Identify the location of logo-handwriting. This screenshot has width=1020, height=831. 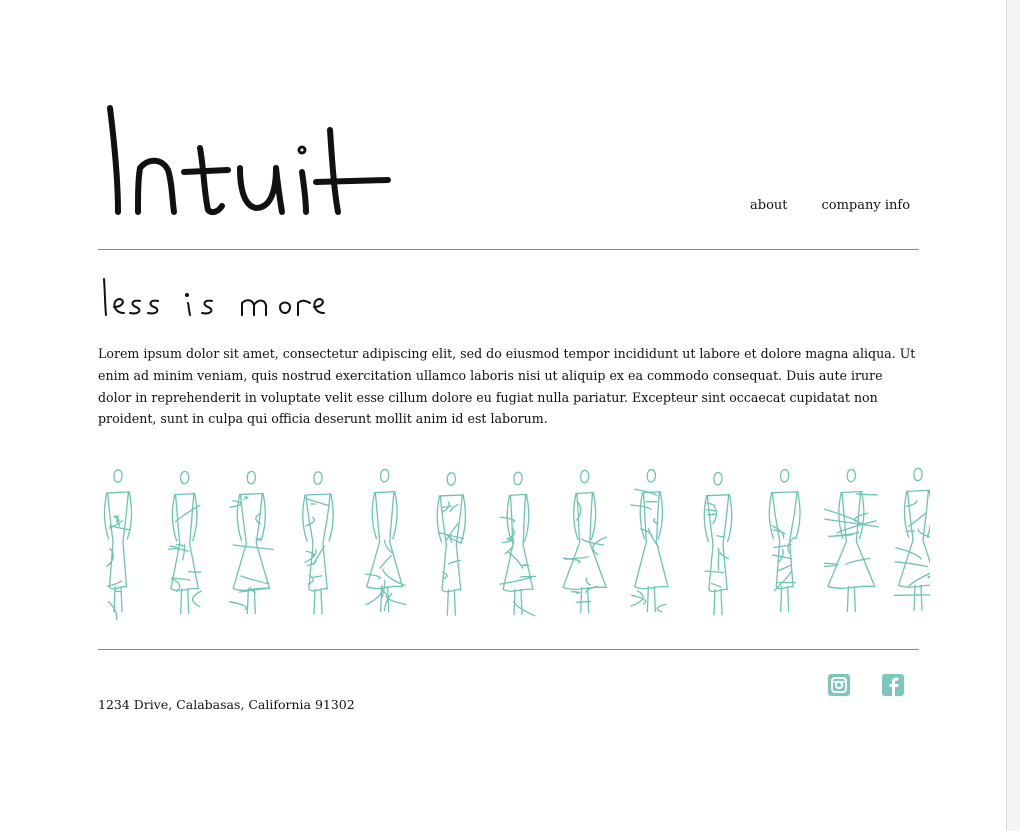
(249, 160).